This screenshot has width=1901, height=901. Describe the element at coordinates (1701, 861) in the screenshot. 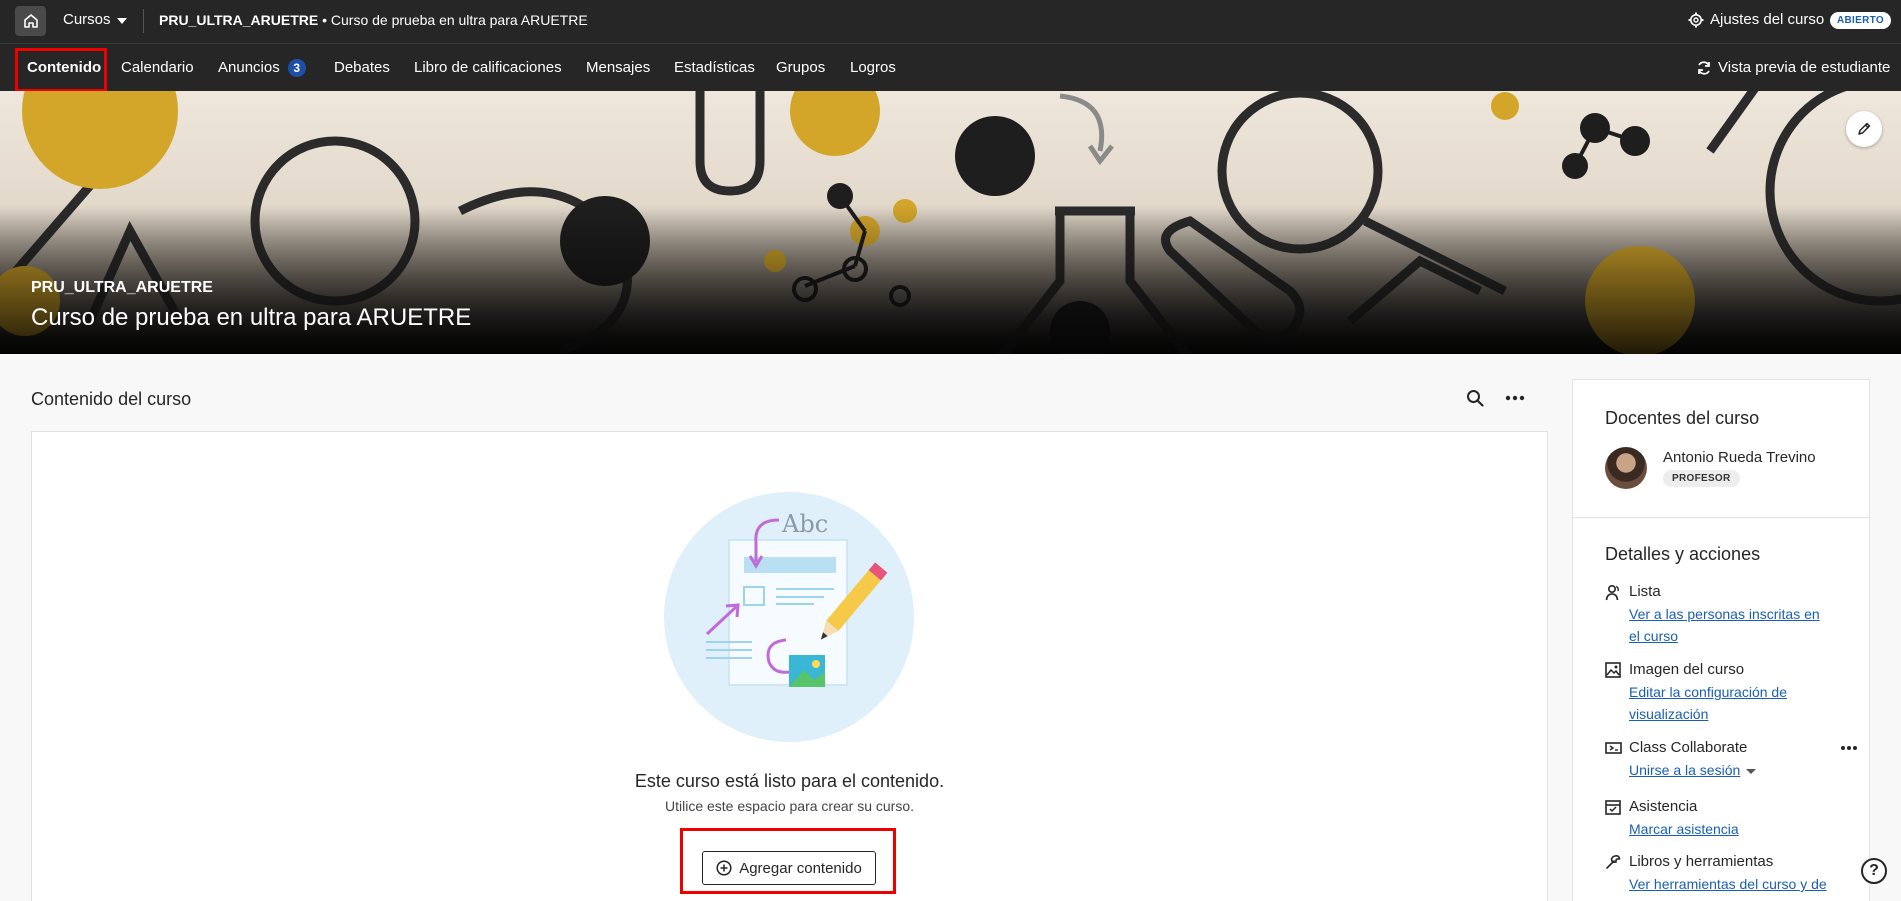

I see `detail-books-tools-title: Libros y herramientas` at that location.